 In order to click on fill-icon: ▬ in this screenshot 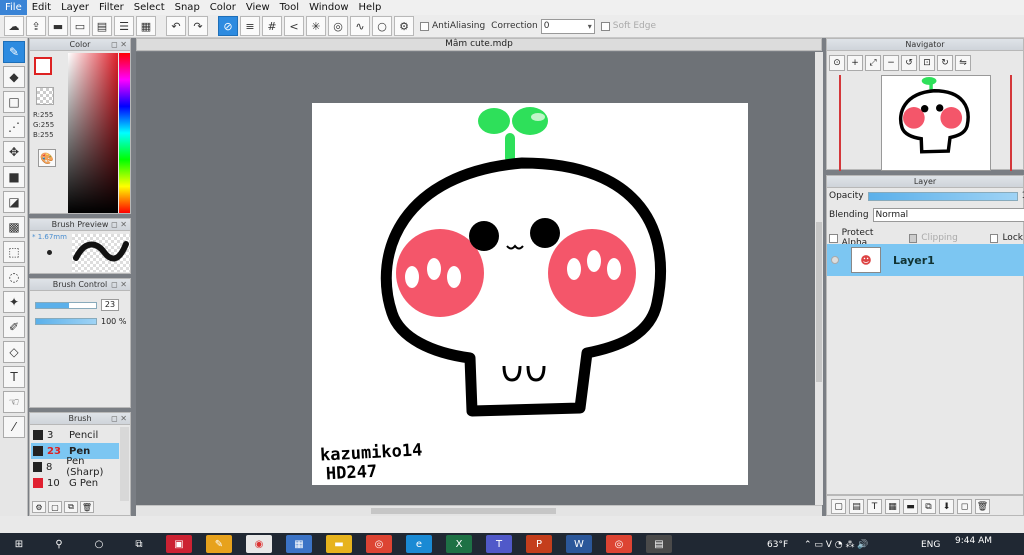, I will do `click(58, 26)`.